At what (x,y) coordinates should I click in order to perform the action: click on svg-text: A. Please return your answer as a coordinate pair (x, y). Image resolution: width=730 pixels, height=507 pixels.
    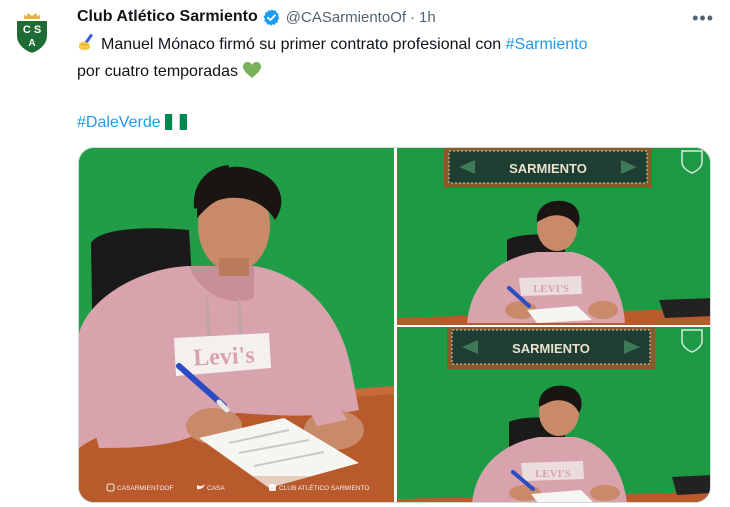
    Looking at the image, I should click on (31, 43).